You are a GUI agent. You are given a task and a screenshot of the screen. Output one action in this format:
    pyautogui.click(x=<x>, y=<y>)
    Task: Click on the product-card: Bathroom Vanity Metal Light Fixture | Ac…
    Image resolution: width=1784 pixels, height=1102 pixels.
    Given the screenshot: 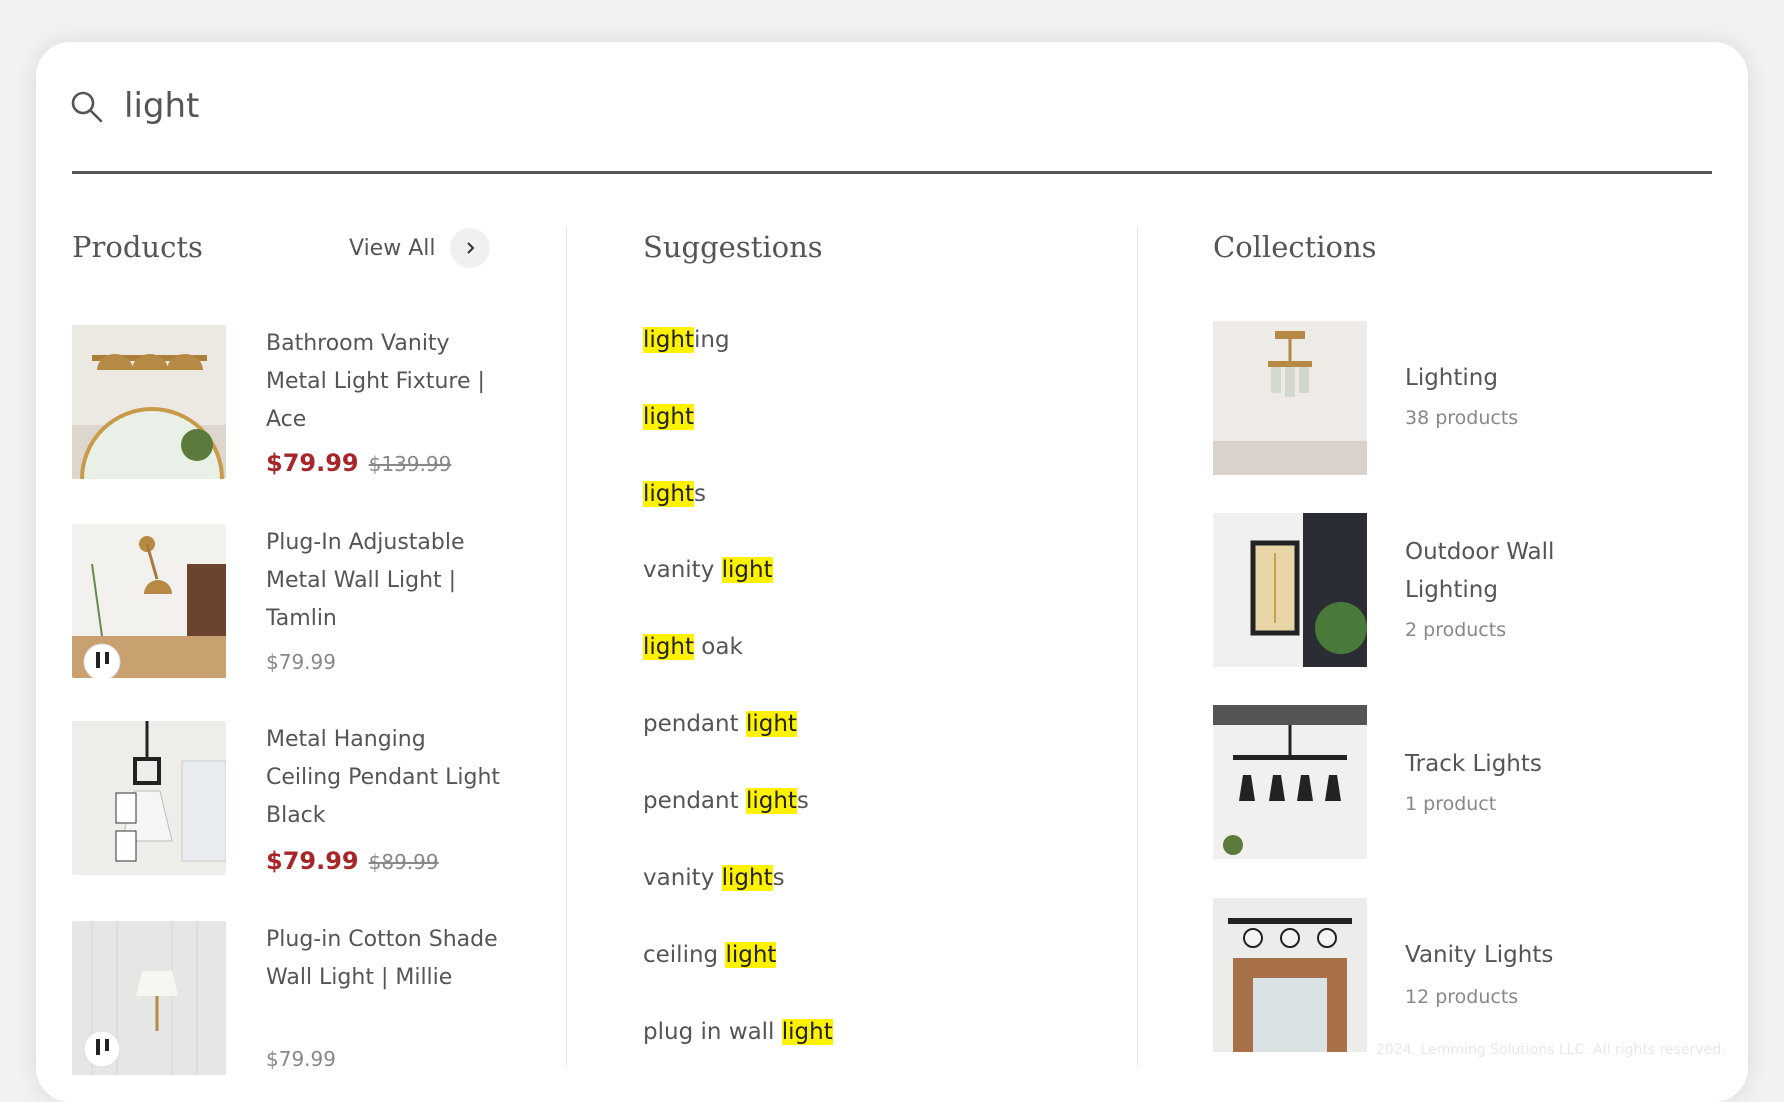 What is the action you would take?
    pyautogui.click(x=260, y=405)
    